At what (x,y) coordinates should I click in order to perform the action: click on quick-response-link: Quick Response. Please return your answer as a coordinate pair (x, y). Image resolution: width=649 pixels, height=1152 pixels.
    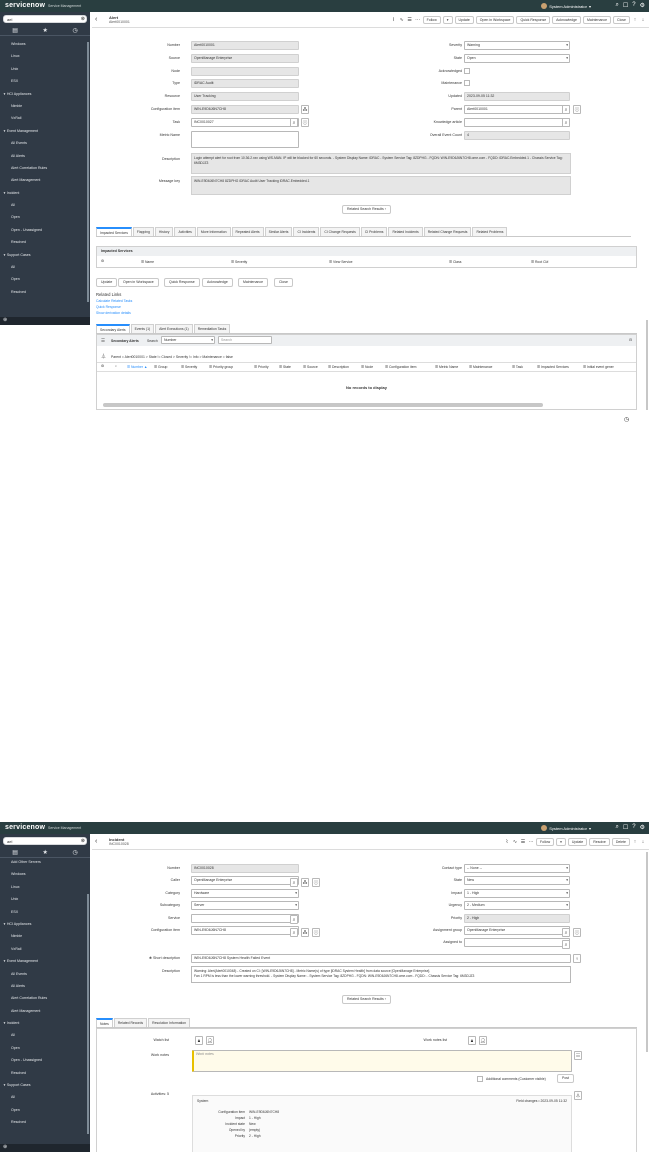
    Looking at the image, I should click on (108, 307).